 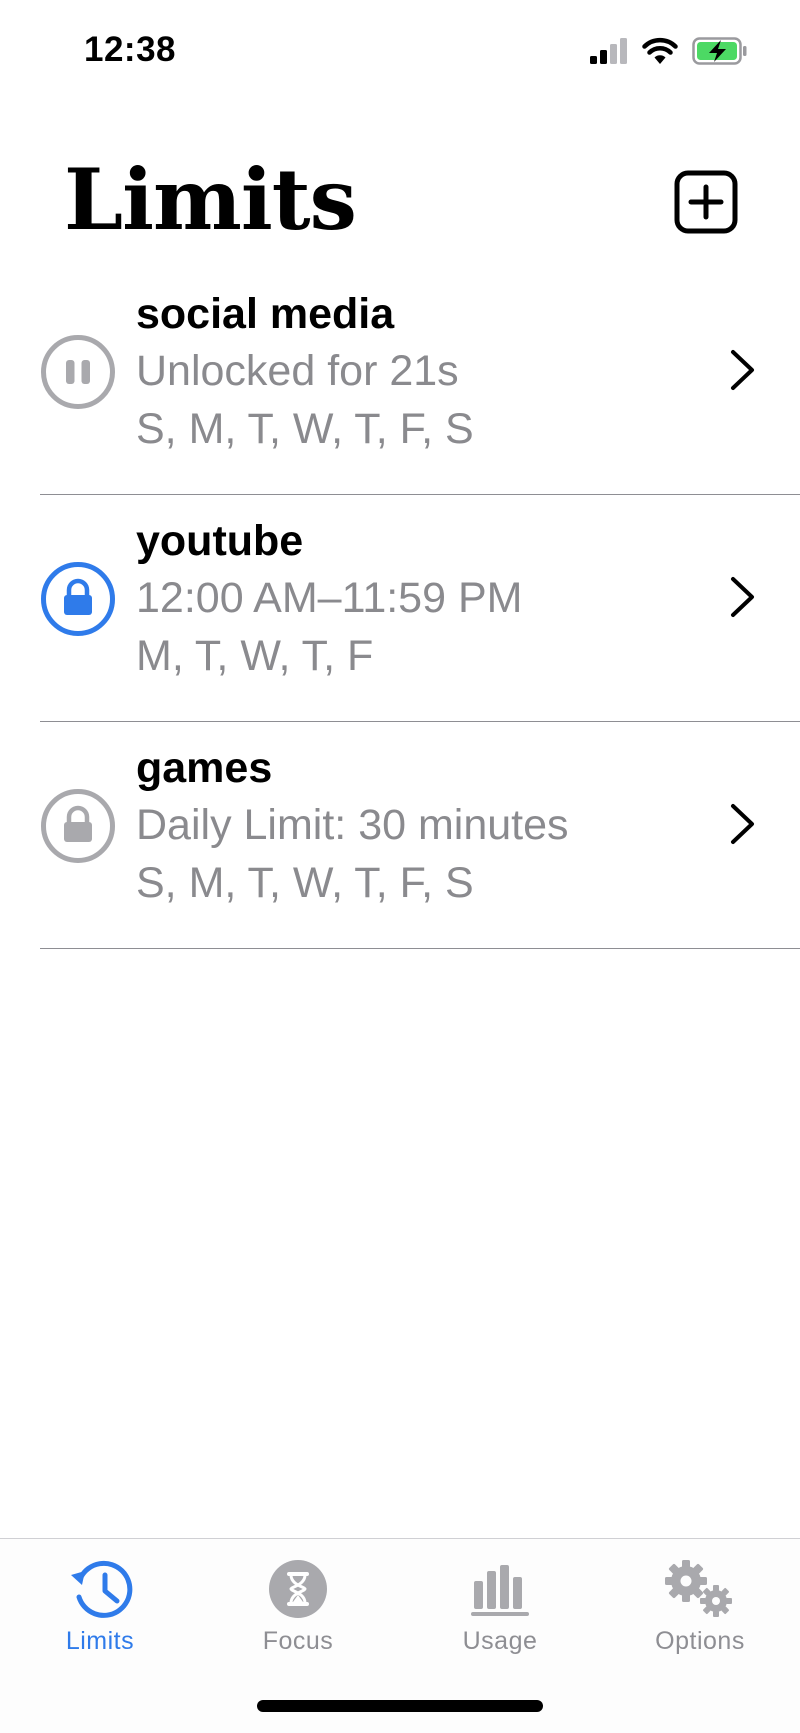 I want to click on limit-name: games, so click(x=204, y=768).